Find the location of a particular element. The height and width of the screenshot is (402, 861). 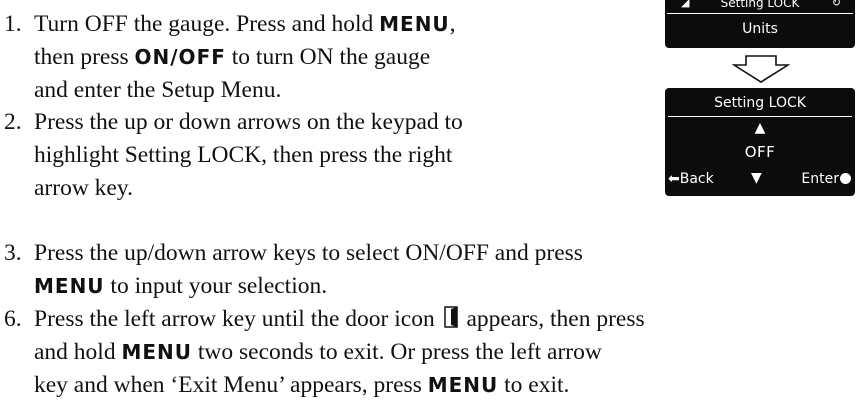

key-name: ON/OFF is located at coordinates (180, 57).